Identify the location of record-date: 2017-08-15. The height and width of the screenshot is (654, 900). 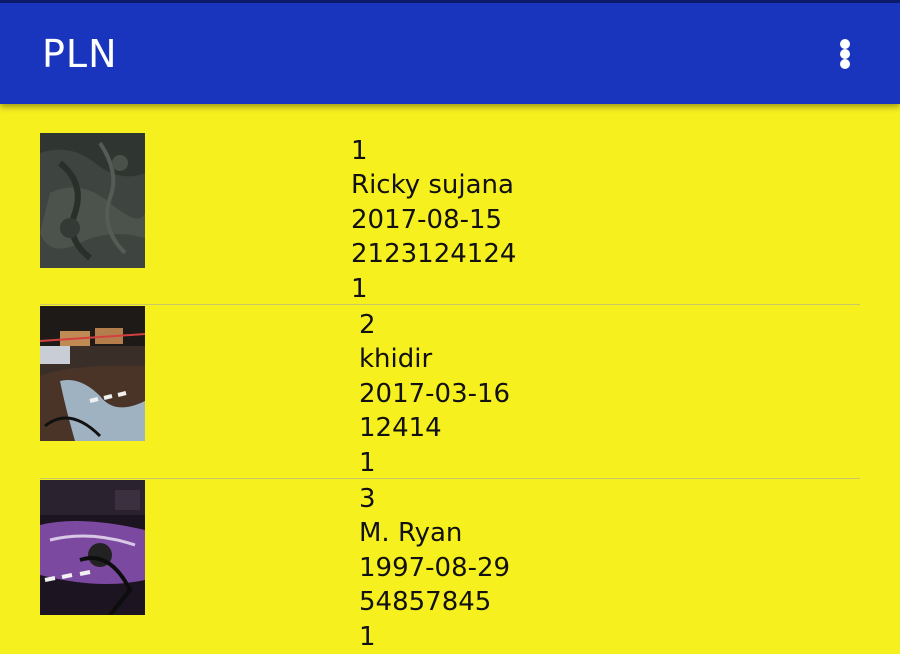
(427, 219).